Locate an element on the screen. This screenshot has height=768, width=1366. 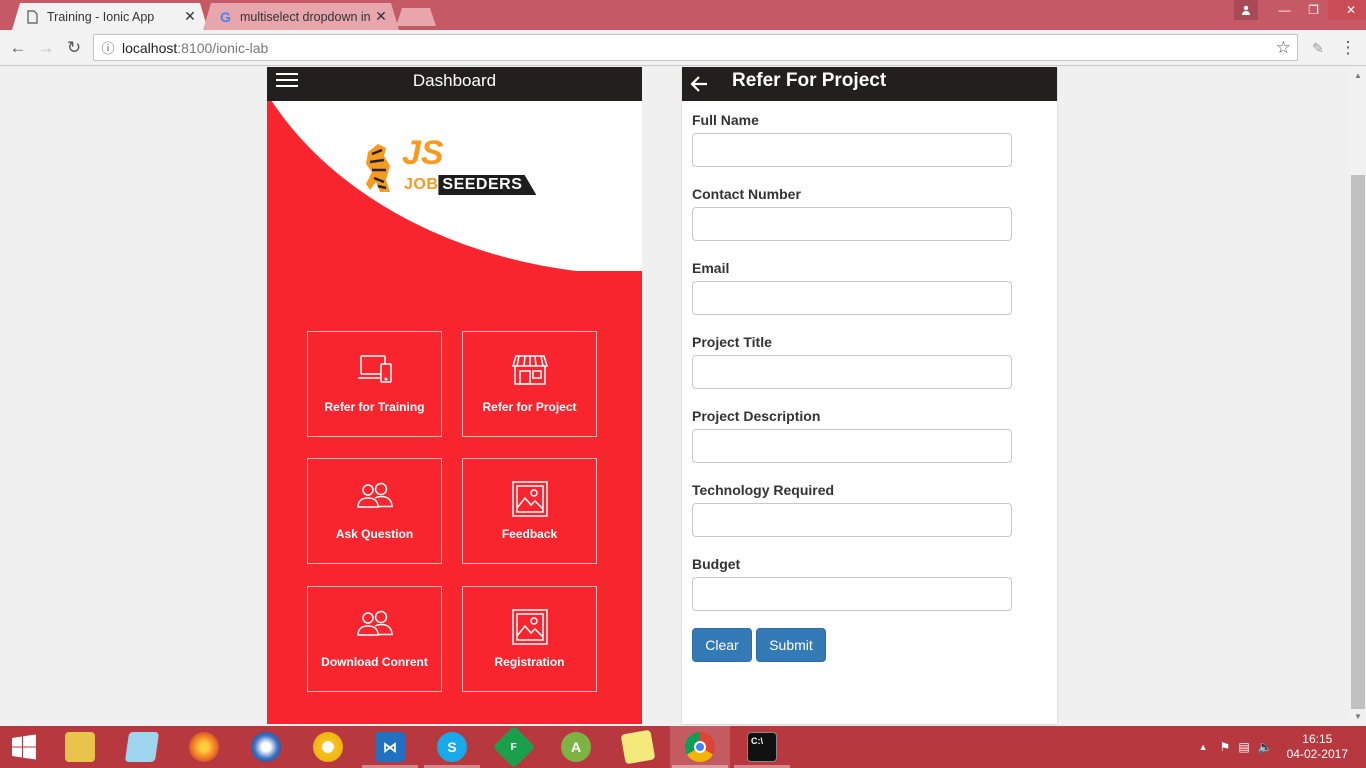
clear-button: Clear is located at coordinates (722, 645).